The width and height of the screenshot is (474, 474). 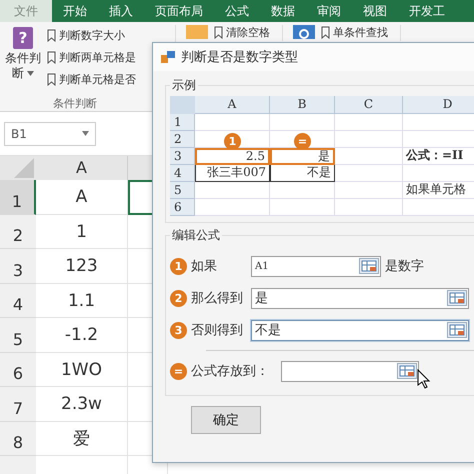 I want to click on ribbon-item: 判断单元格是否, so click(x=91, y=79).